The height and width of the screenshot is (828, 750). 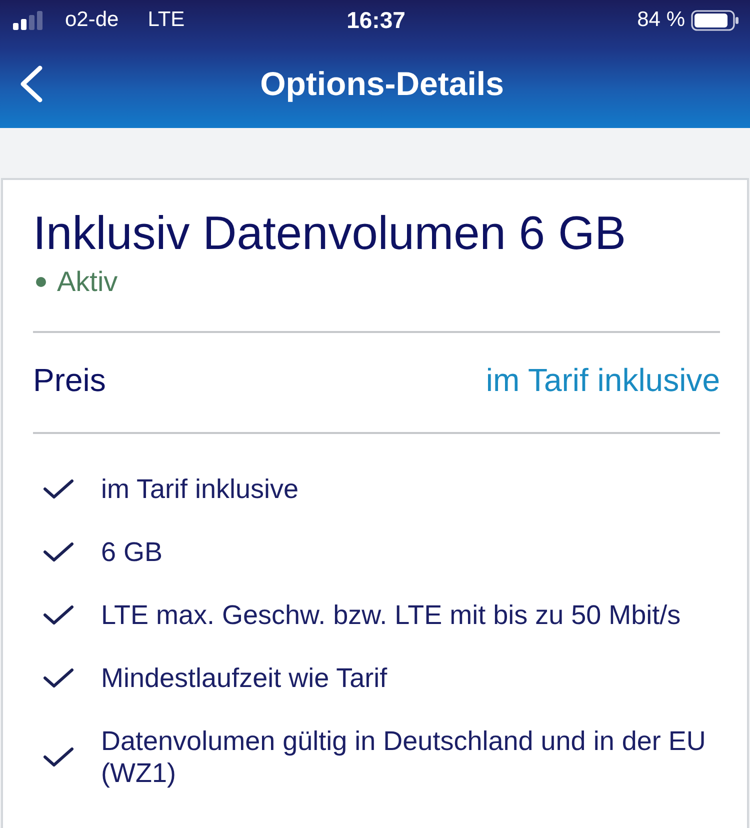 I want to click on feature-text: Mindestlaufzeit wie Tarif, so click(x=244, y=678).